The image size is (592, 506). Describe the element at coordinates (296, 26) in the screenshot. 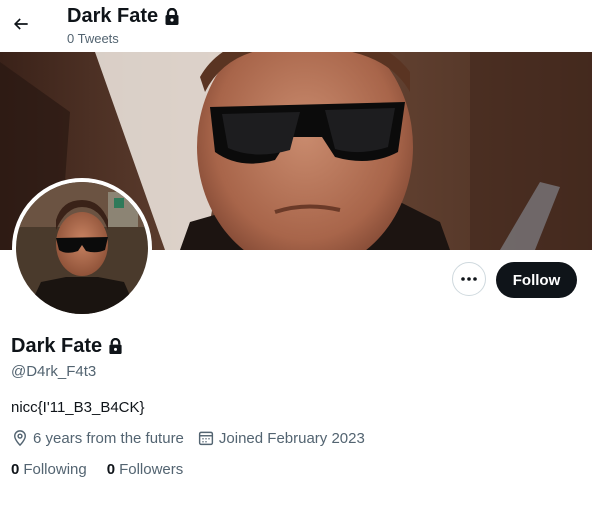

I see `profile-header-bar: Dark Fate 0 Tweets` at that location.